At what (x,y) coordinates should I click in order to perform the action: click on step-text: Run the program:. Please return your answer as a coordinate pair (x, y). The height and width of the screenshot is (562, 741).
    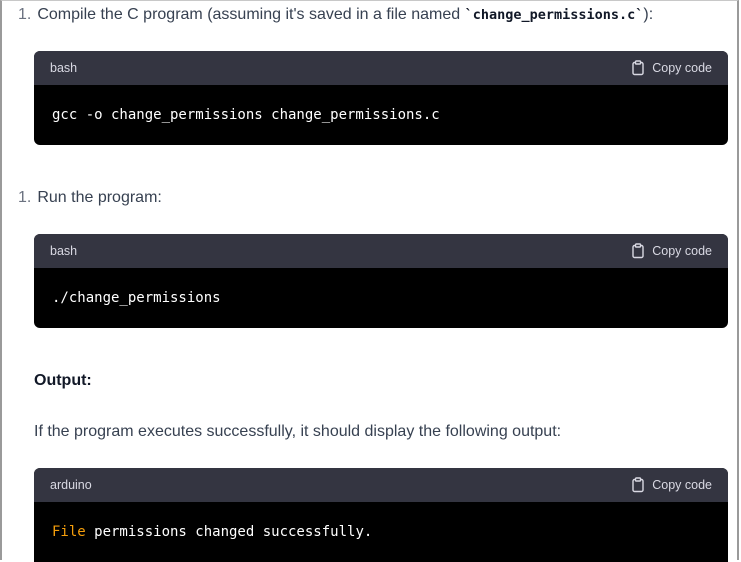
    Looking at the image, I should click on (99, 197).